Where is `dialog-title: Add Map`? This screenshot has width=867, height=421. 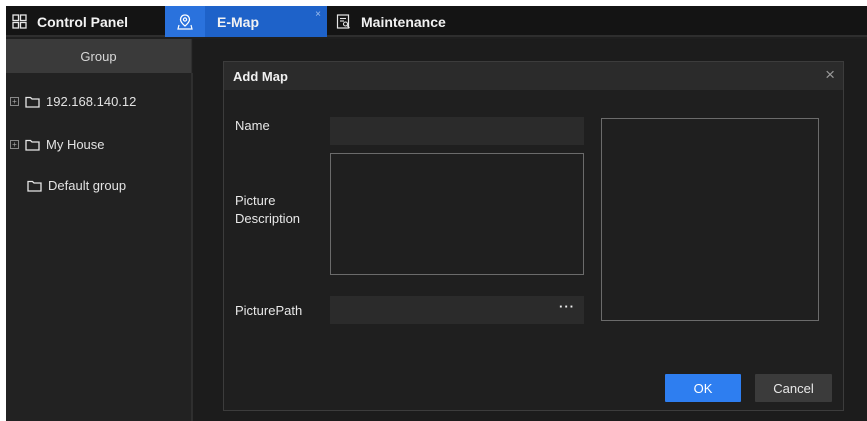 dialog-title: Add Map is located at coordinates (260, 76).